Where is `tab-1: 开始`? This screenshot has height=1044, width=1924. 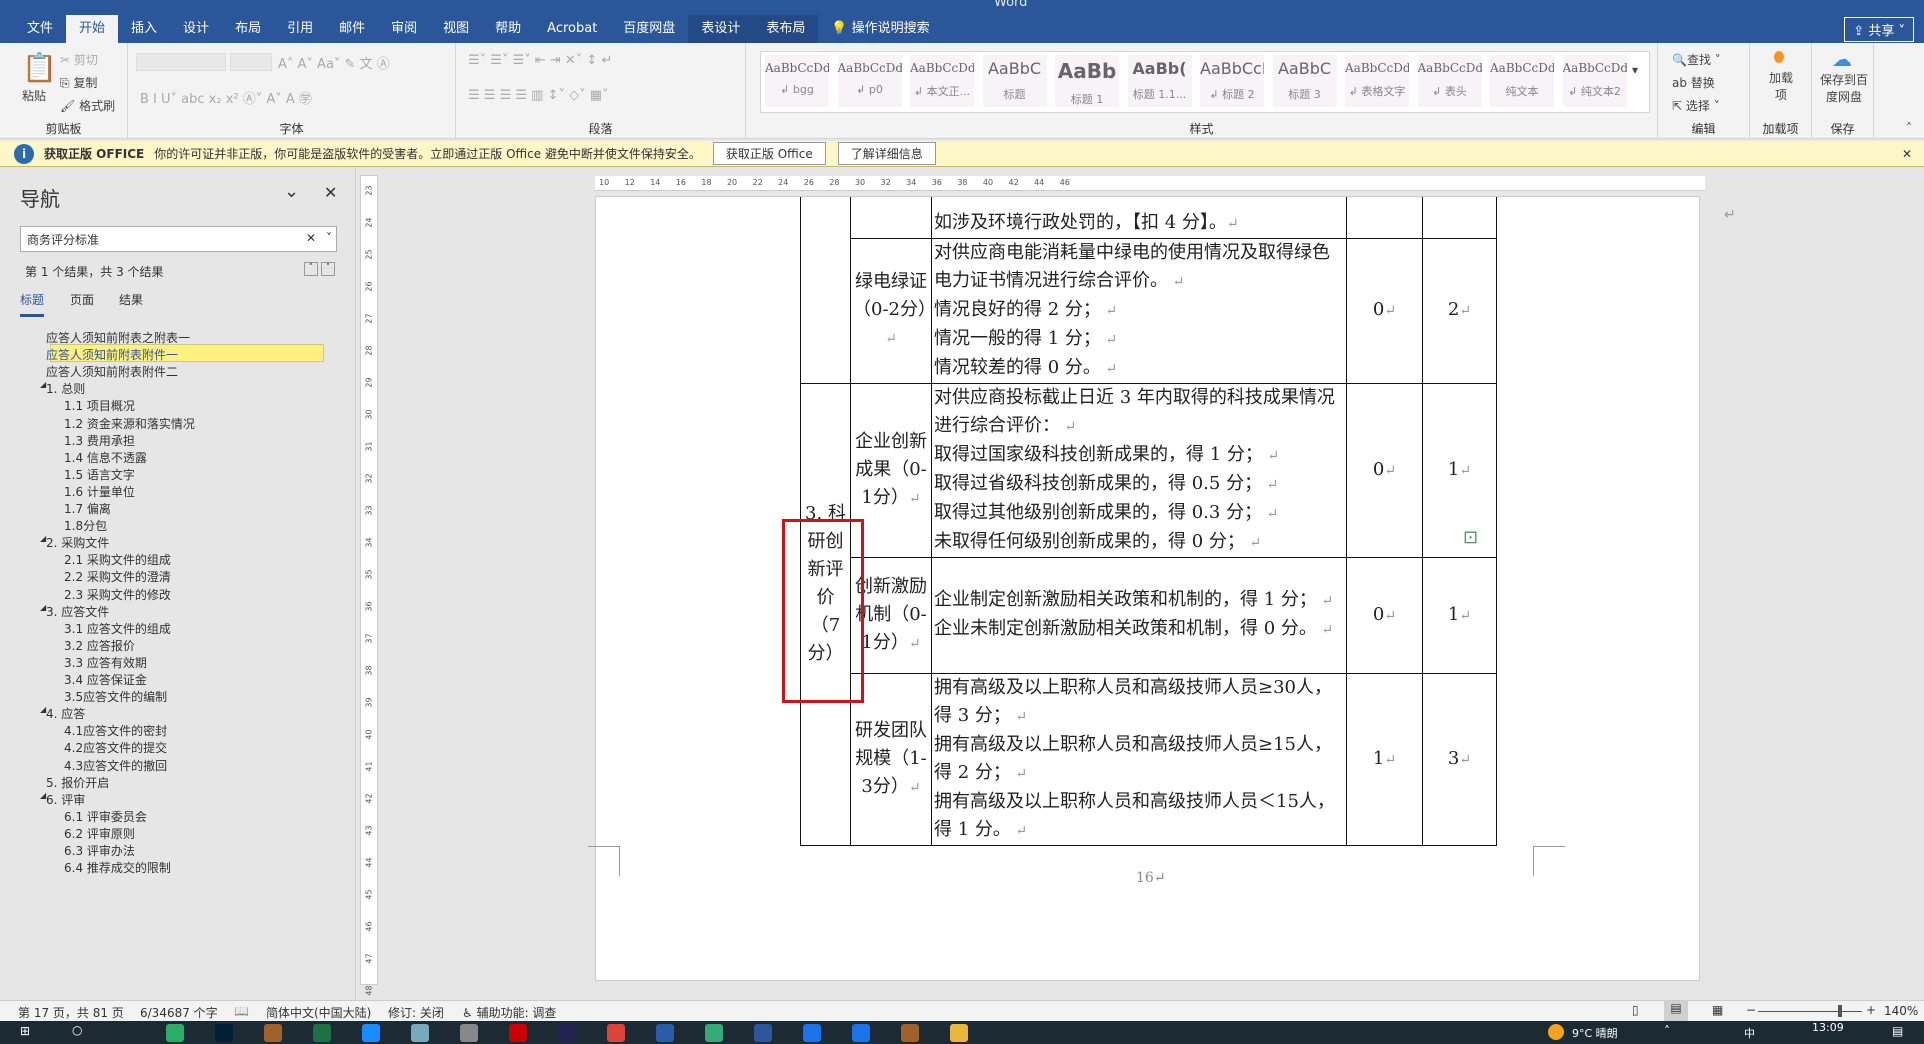 tab-1: 开始 is located at coordinates (92, 29).